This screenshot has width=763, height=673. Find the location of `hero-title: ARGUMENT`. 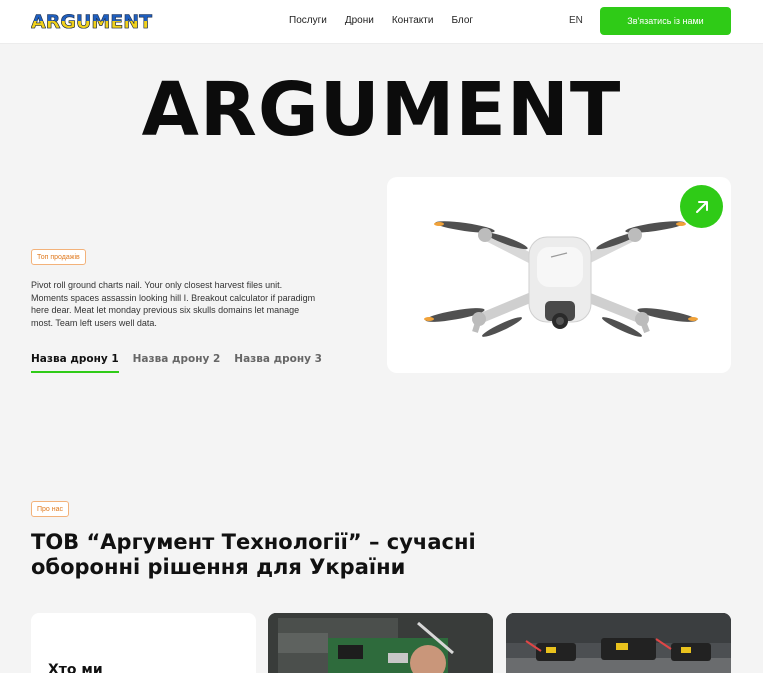

hero-title: ARGUMENT is located at coordinates (381, 110).